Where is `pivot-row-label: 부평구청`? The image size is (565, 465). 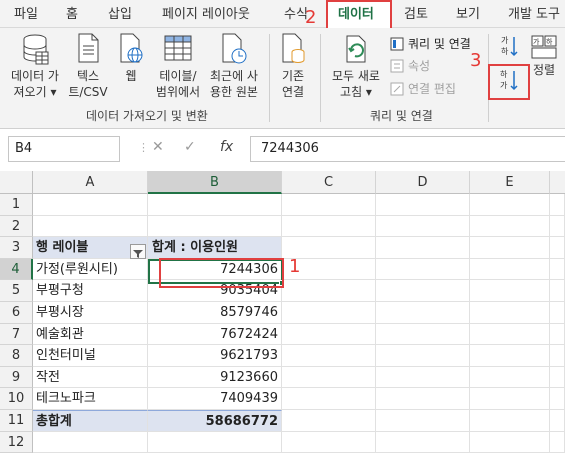
pivot-row-label: 부평구청 is located at coordinates (90, 291).